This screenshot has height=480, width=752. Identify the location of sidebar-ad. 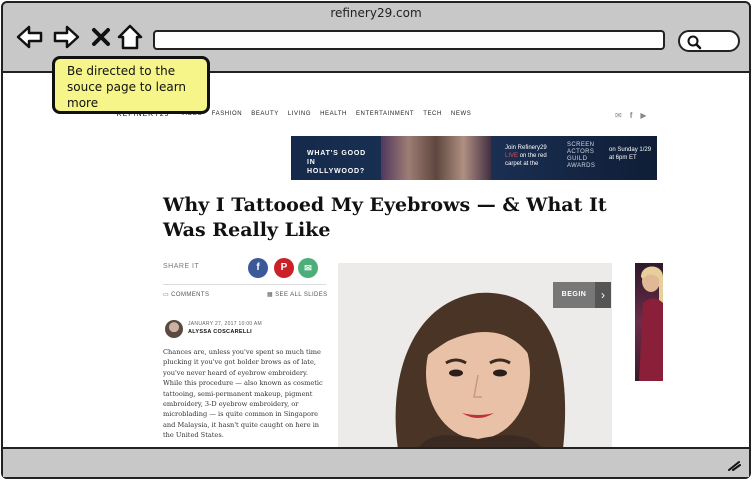
(649, 322).